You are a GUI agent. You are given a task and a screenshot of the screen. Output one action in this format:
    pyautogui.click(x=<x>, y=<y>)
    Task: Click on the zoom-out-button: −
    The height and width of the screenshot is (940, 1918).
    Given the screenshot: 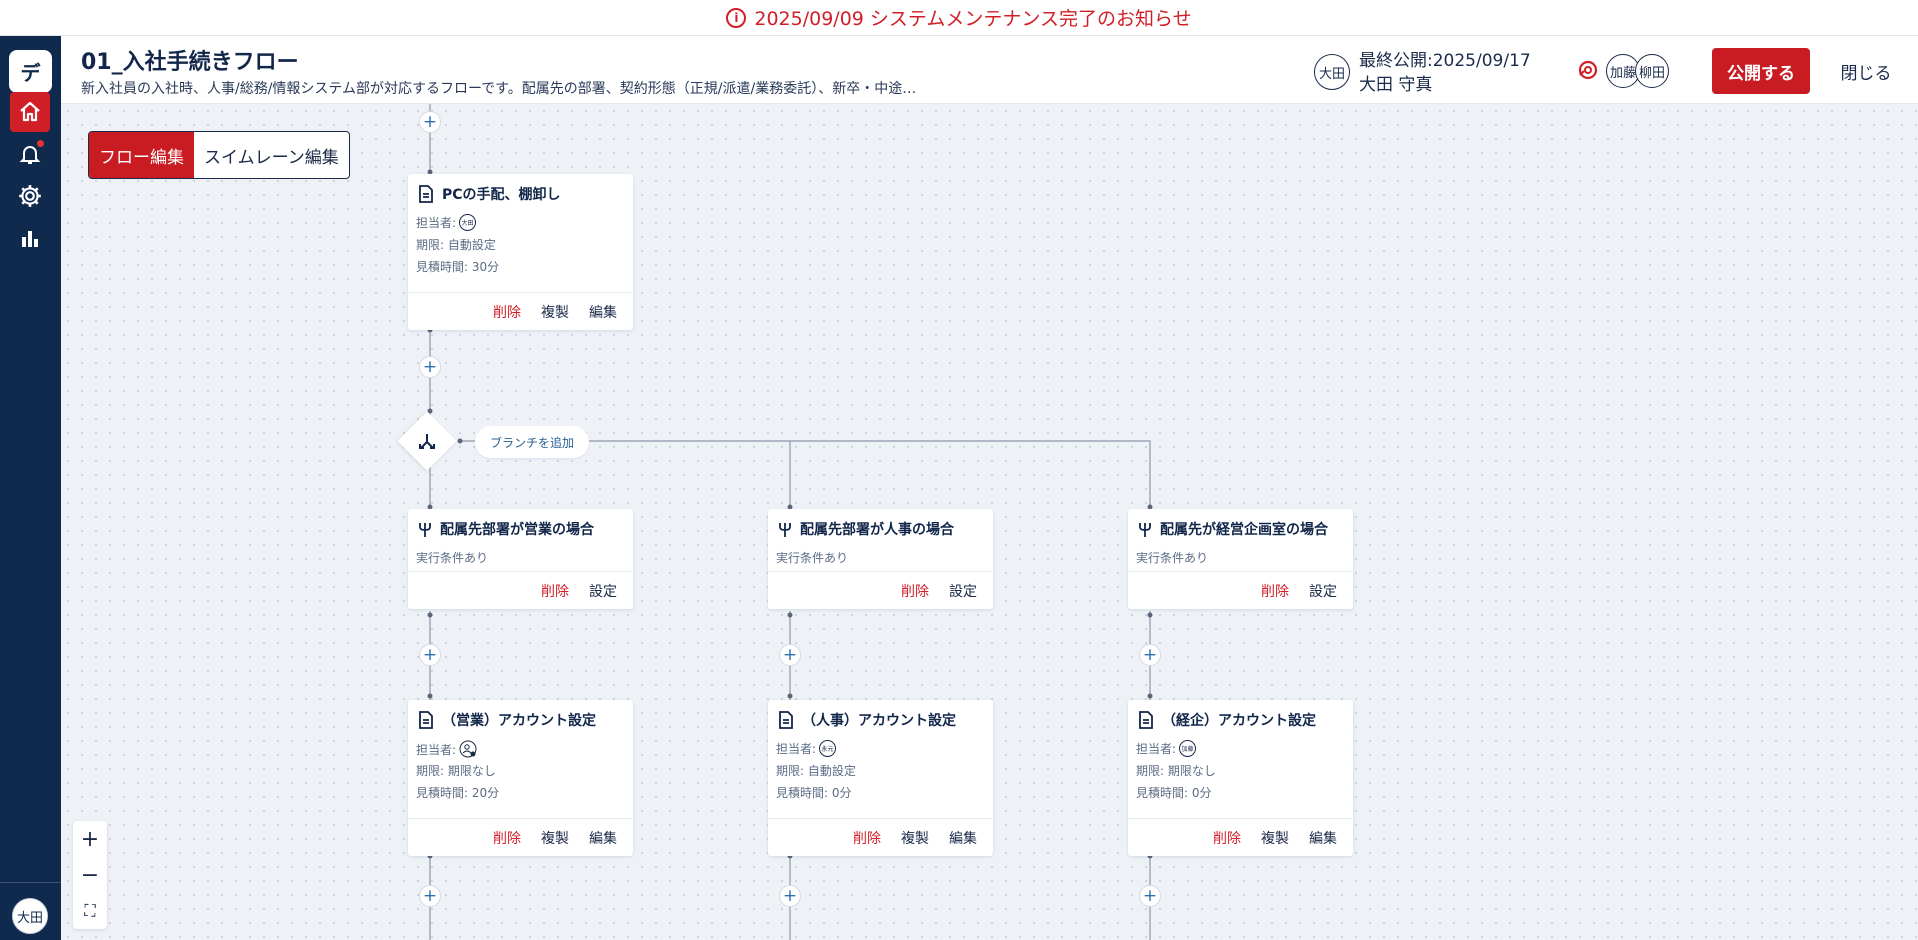 What is the action you would take?
    pyautogui.click(x=90, y=875)
    